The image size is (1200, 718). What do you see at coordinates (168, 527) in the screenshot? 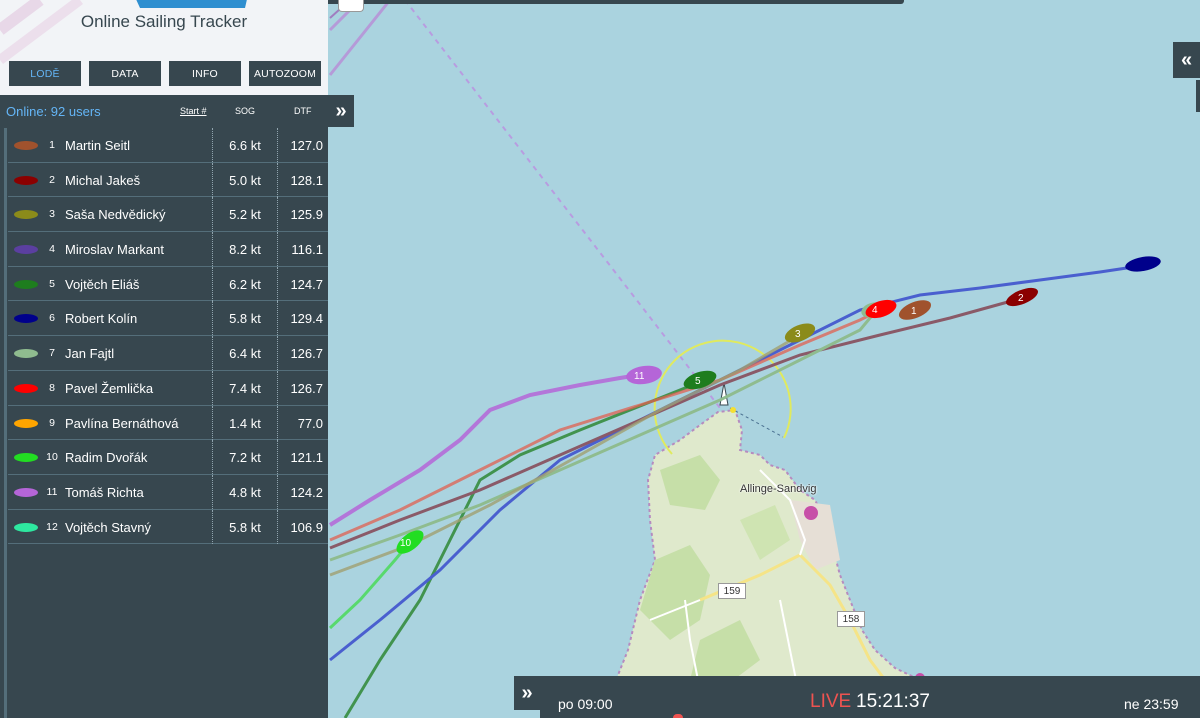
I see `boat-row: 12 Vojtěch Stavný 5.8 kt 106.9` at bounding box center [168, 527].